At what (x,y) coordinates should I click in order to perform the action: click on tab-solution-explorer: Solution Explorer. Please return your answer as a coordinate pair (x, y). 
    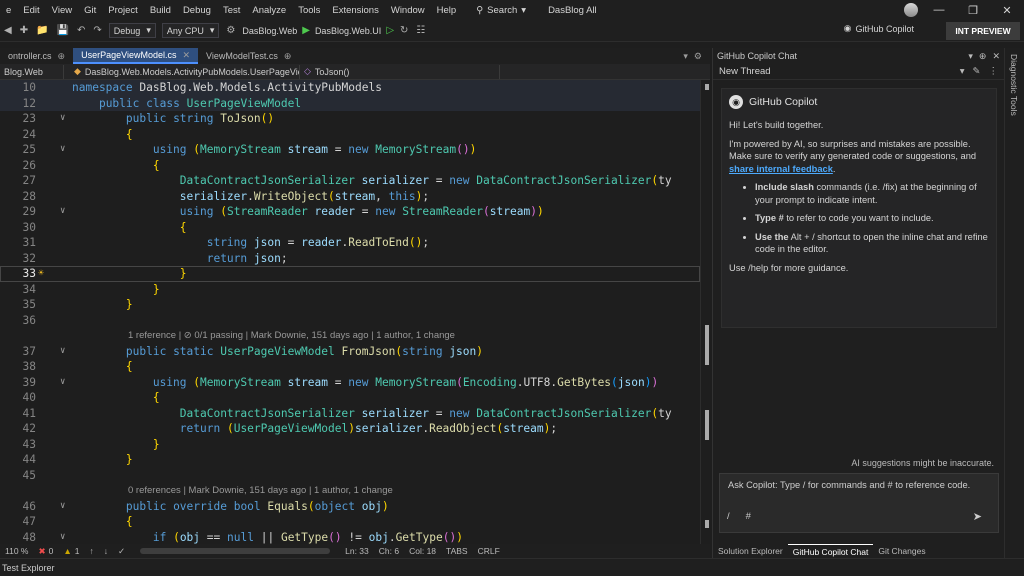
    Looking at the image, I should click on (750, 551).